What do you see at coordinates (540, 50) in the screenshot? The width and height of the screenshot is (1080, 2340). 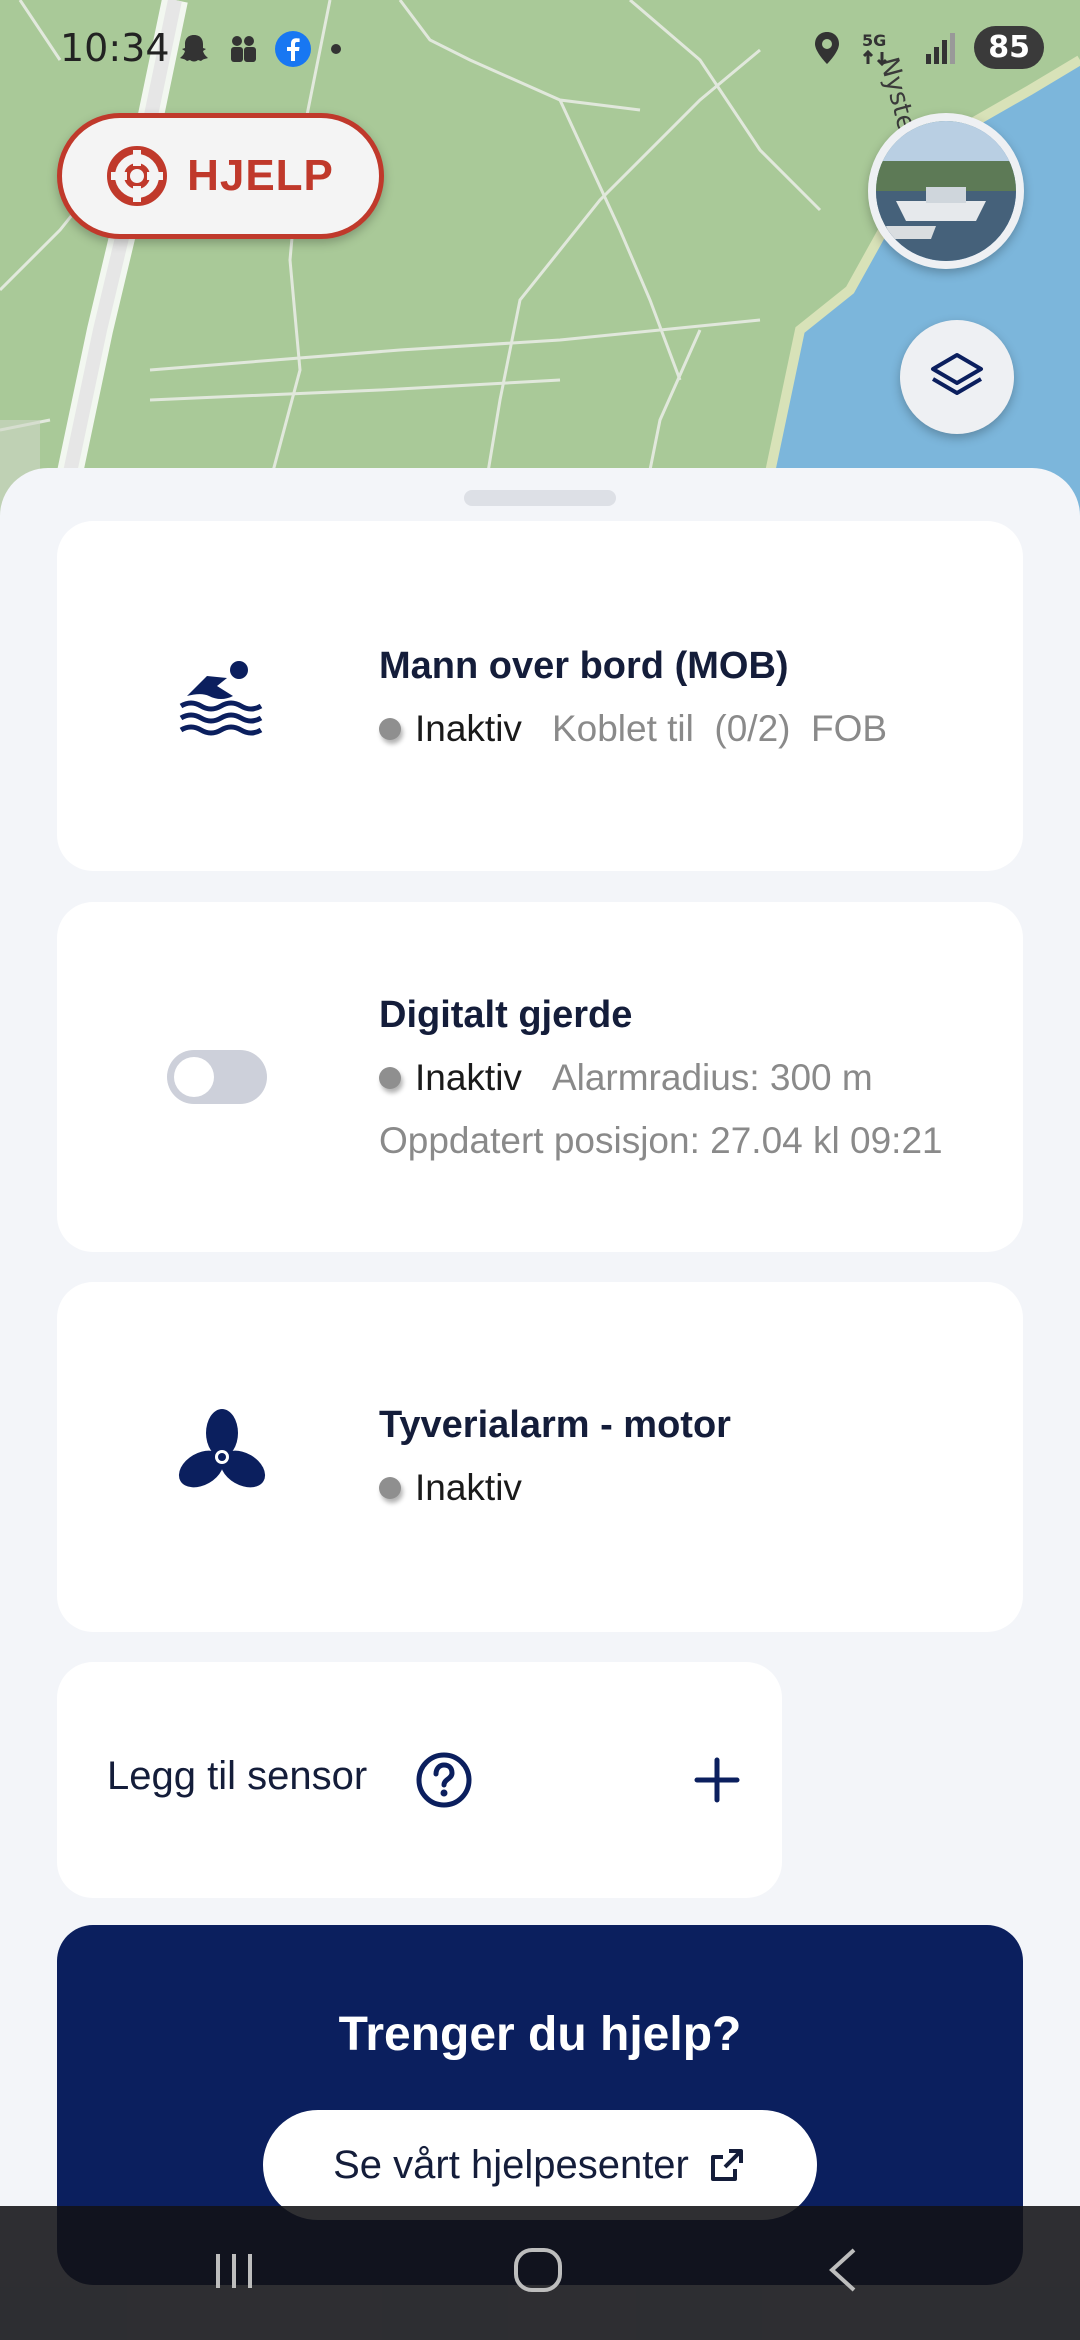 I see `status-bar: 10:34 5G 85` at bounding box center [540, 50].